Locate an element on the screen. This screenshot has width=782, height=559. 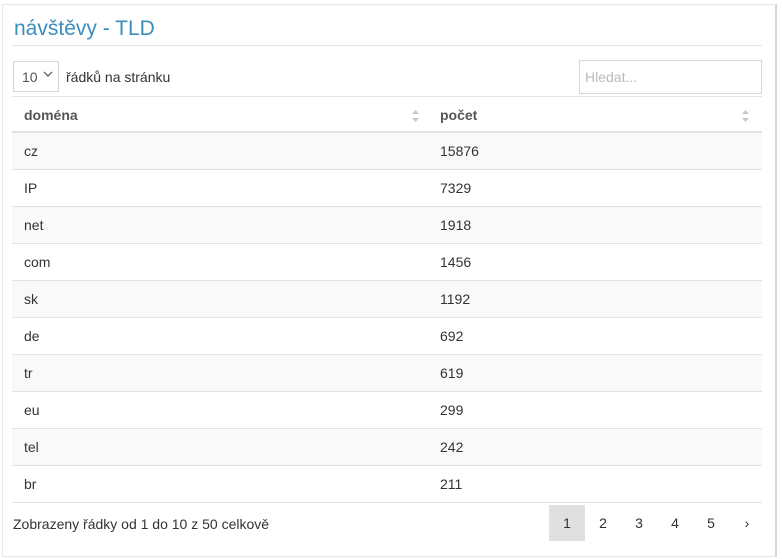
page-size-select: 10 is located at coordinates (36, 76).